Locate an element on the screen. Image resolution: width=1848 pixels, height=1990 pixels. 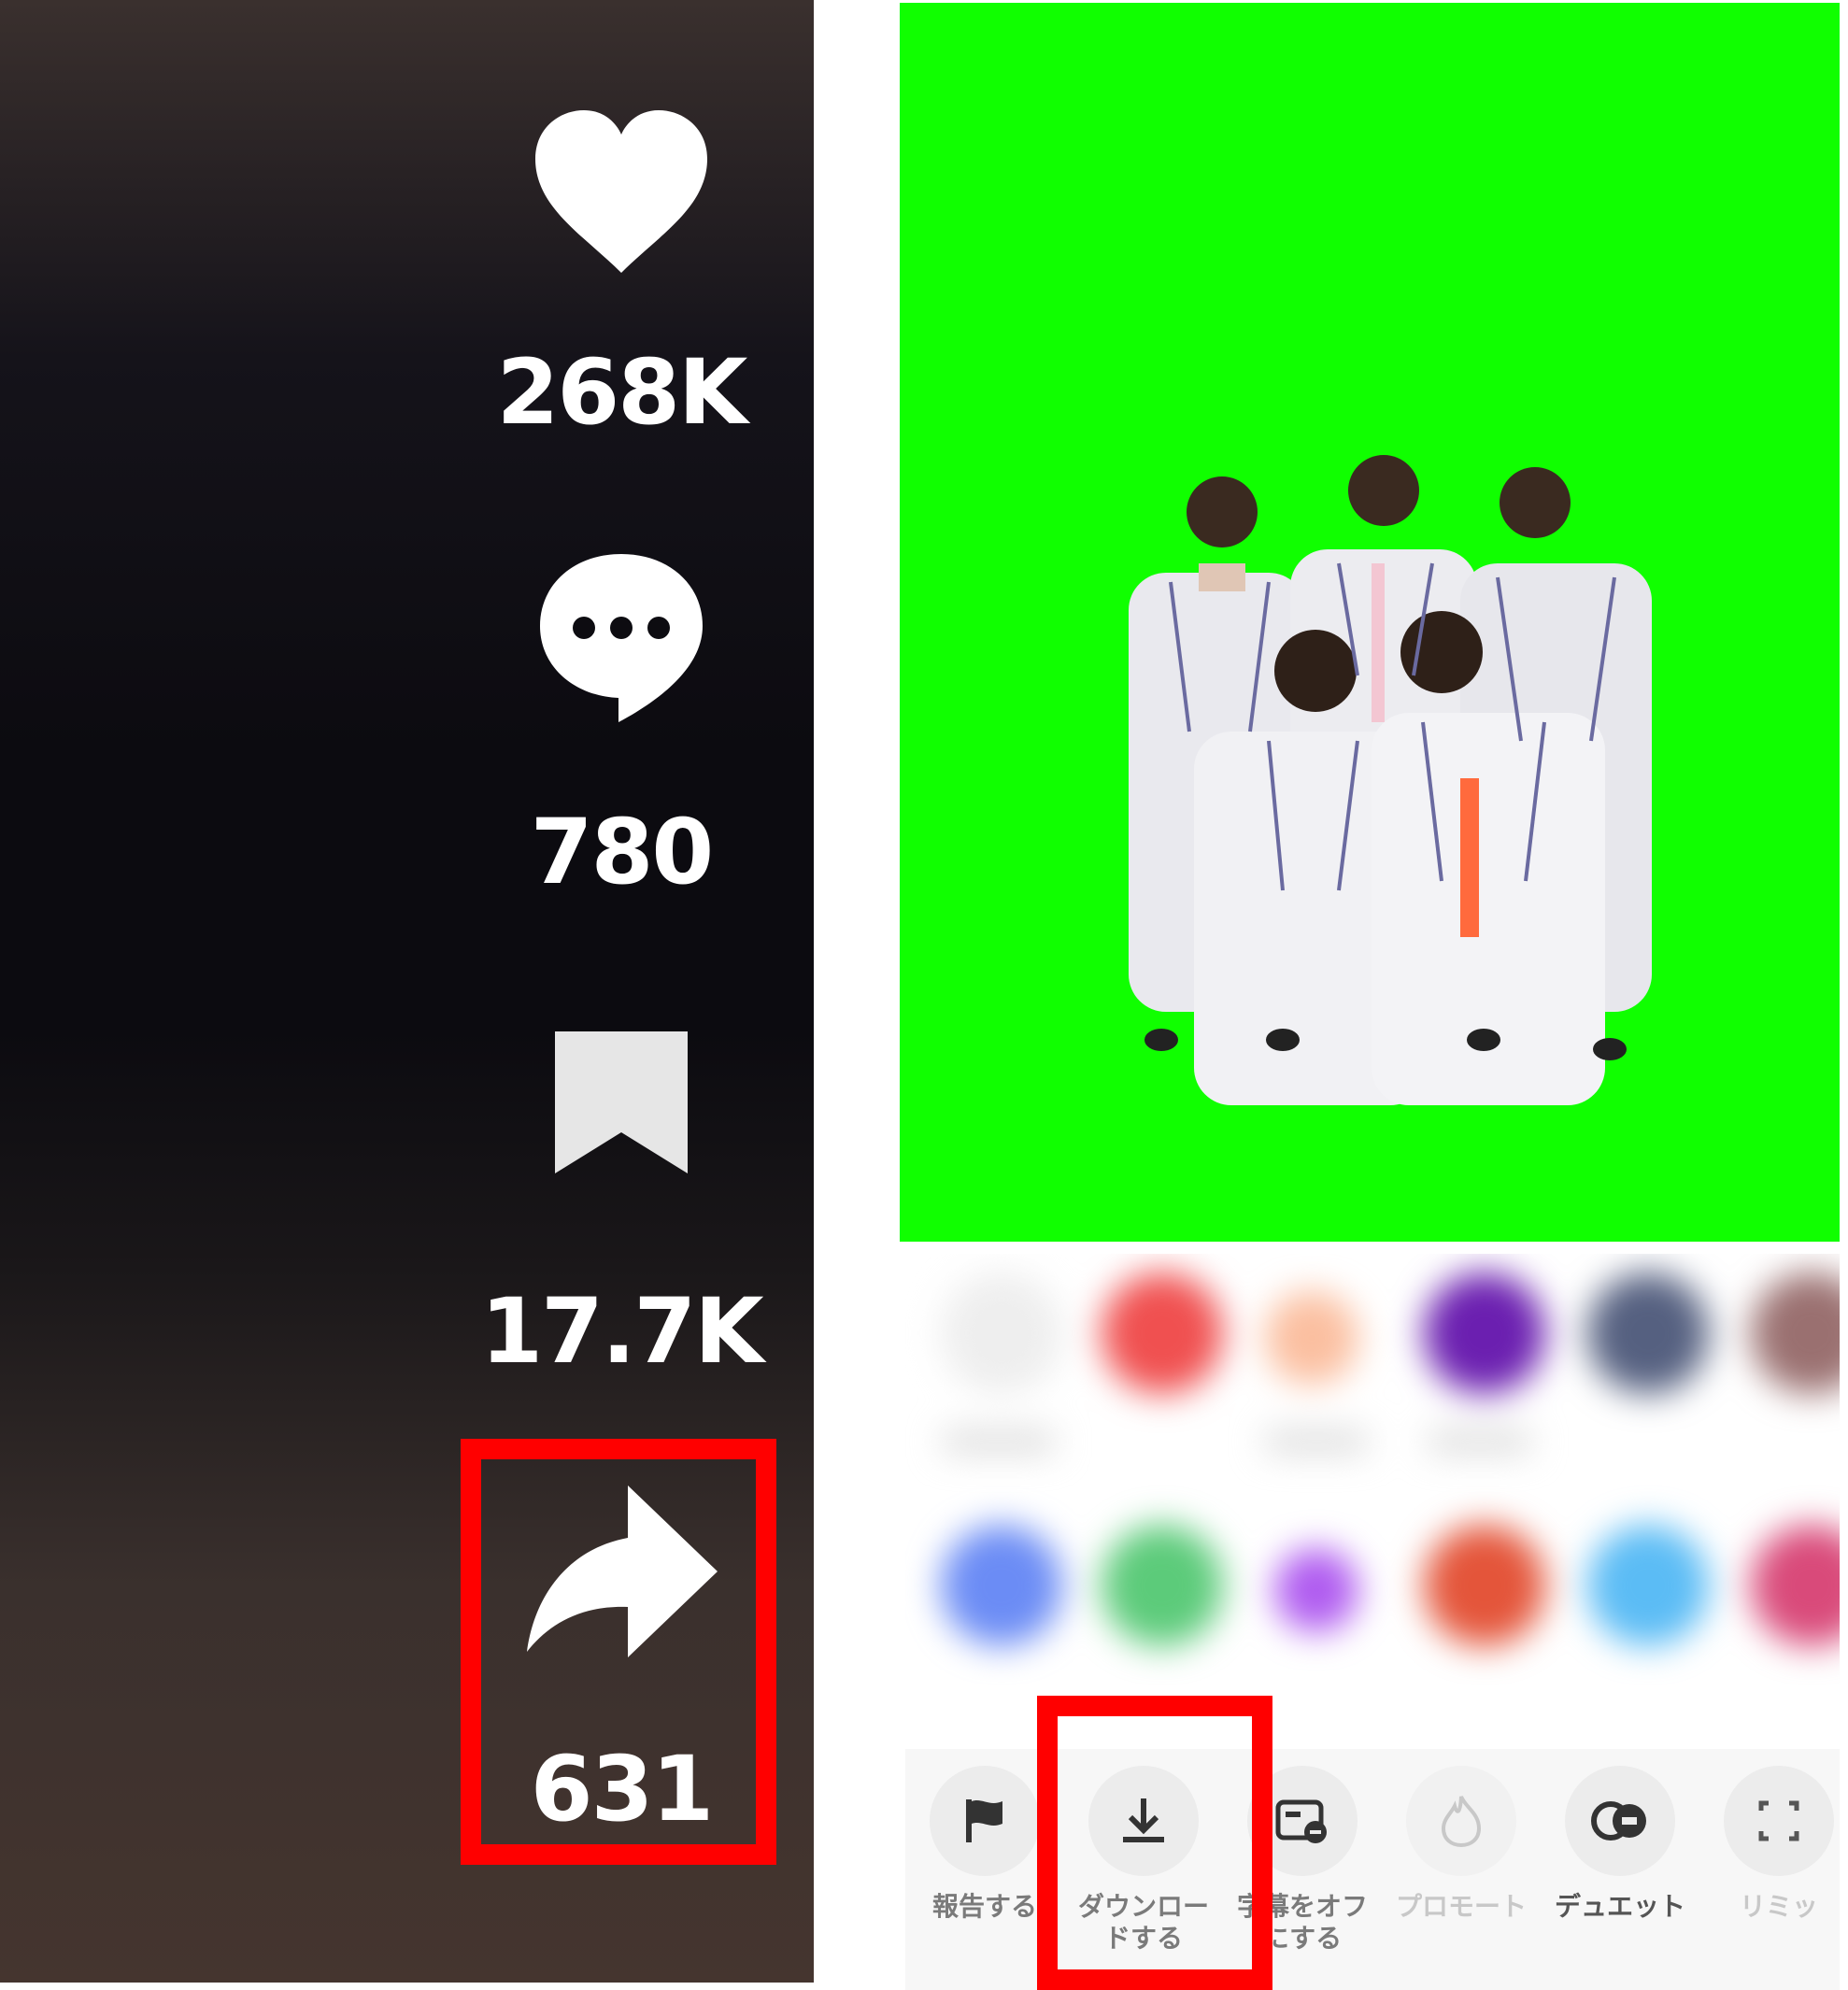
stitch-label: リミッ is located at coordinates (1778, 1907).